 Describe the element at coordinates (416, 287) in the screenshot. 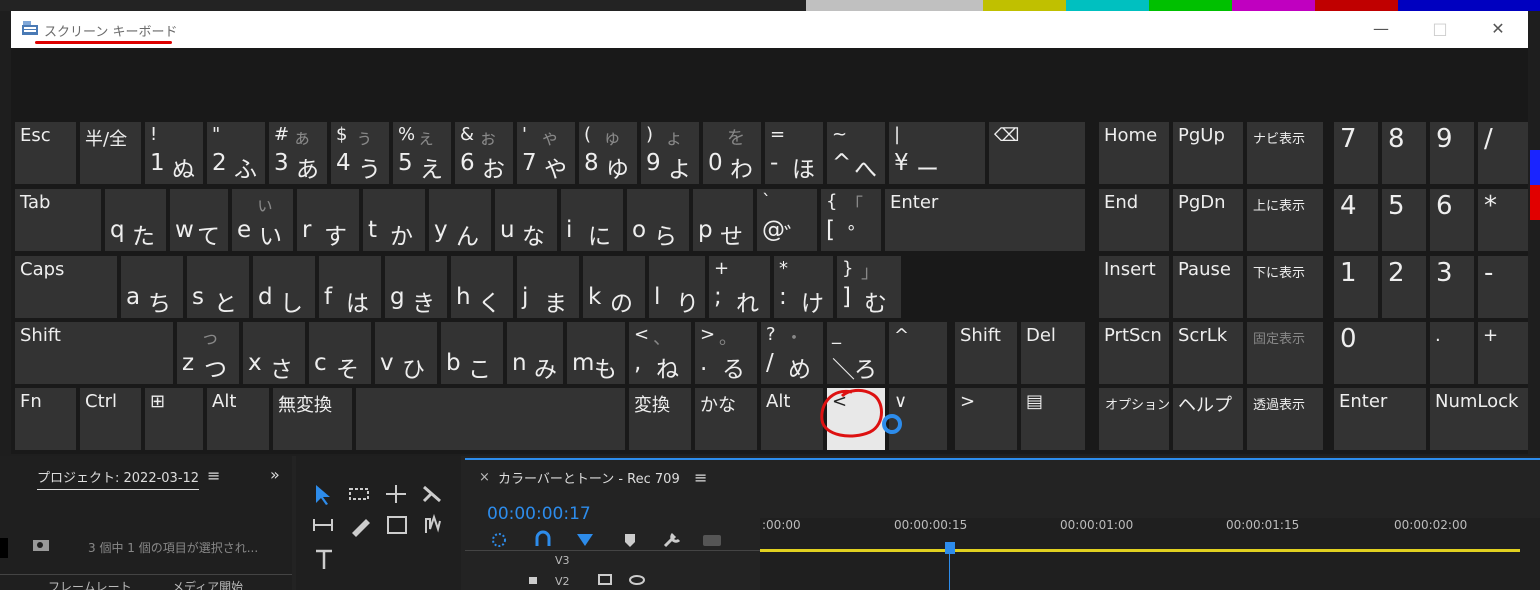

I see `key-g: gき` at that location.